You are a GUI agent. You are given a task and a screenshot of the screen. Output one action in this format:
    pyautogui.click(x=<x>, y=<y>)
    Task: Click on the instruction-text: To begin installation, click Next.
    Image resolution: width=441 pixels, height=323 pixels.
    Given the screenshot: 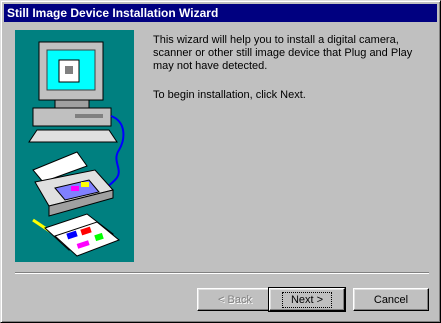 What is the action you would take?
    pyautogui.click(x=229, y=95)
    